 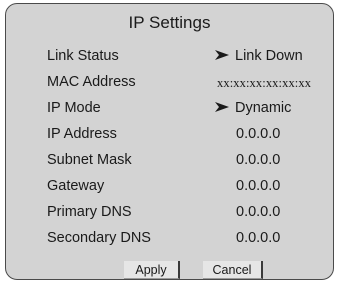 I want to click on mac-address-value: xx:xx:xx:xx:xx:xx, so click(x=264, y=83).